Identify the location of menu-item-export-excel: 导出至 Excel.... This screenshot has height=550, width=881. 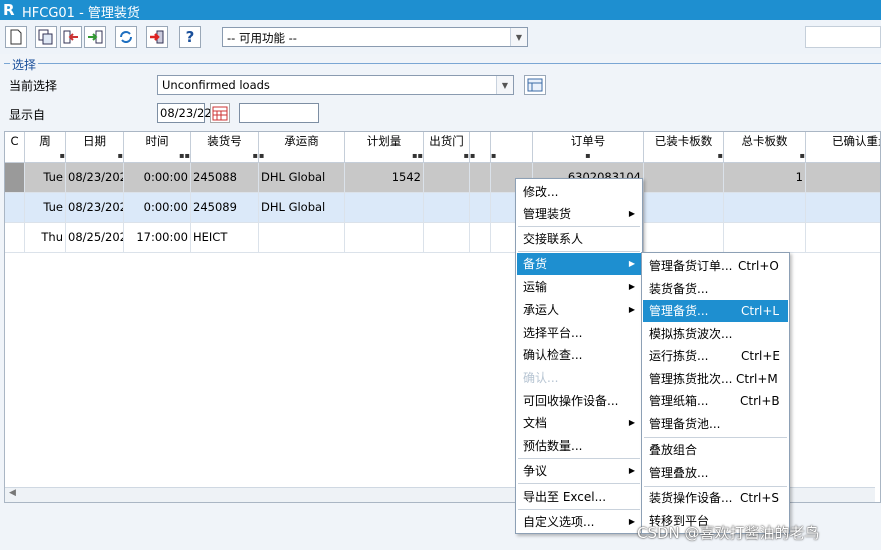
(579, 497).